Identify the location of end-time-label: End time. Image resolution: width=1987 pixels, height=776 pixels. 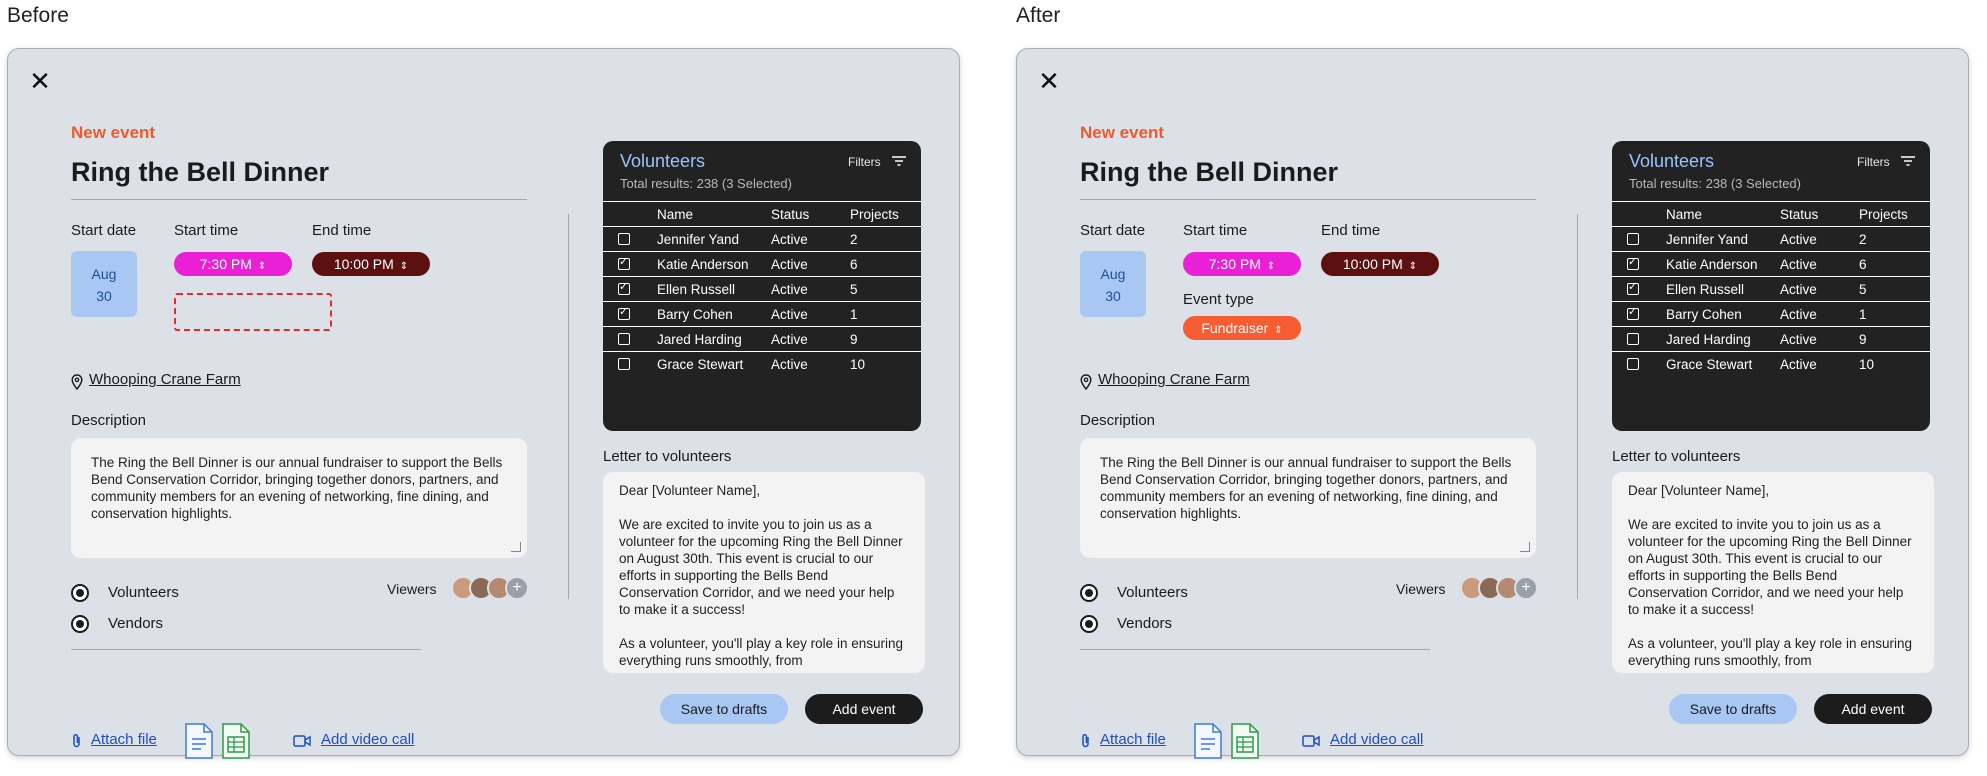
(1351, 230).